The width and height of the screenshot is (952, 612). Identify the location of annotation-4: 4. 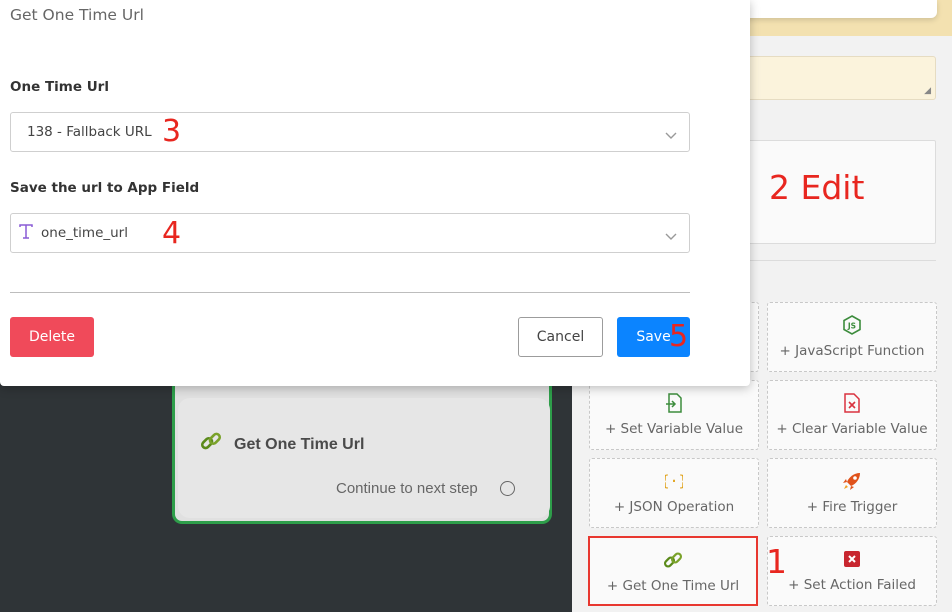
(172, 233).